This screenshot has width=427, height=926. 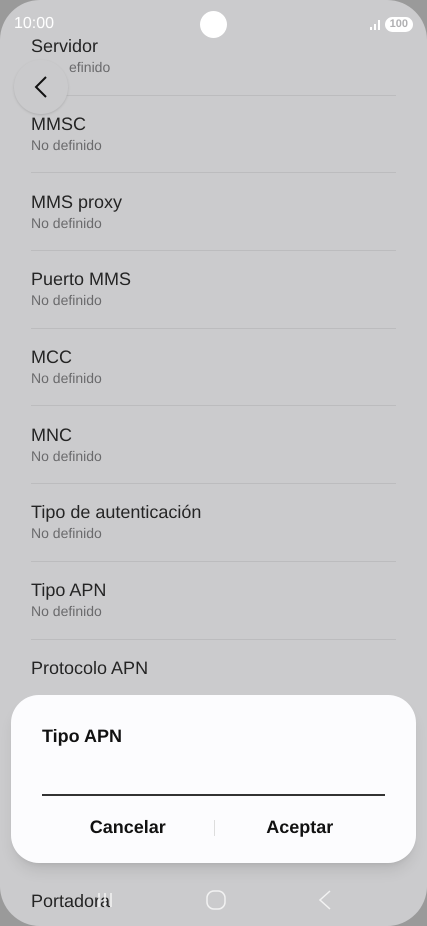 I want to click on setting-title: MMSC, so click(x=58, y=124).